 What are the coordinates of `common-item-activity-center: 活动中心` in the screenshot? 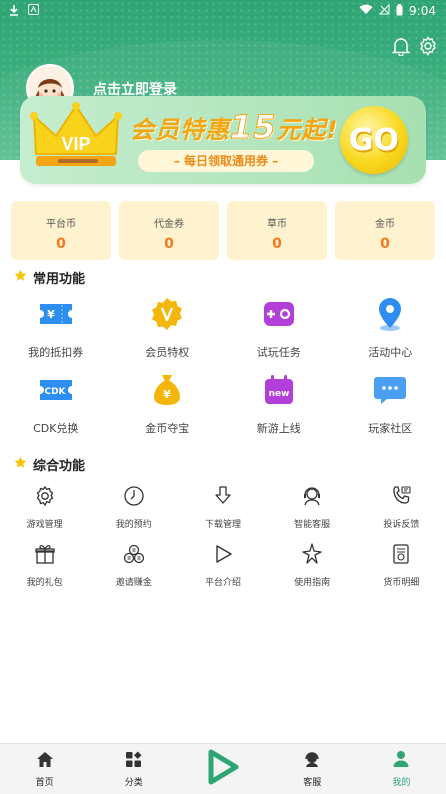 It's located at (390, 327).